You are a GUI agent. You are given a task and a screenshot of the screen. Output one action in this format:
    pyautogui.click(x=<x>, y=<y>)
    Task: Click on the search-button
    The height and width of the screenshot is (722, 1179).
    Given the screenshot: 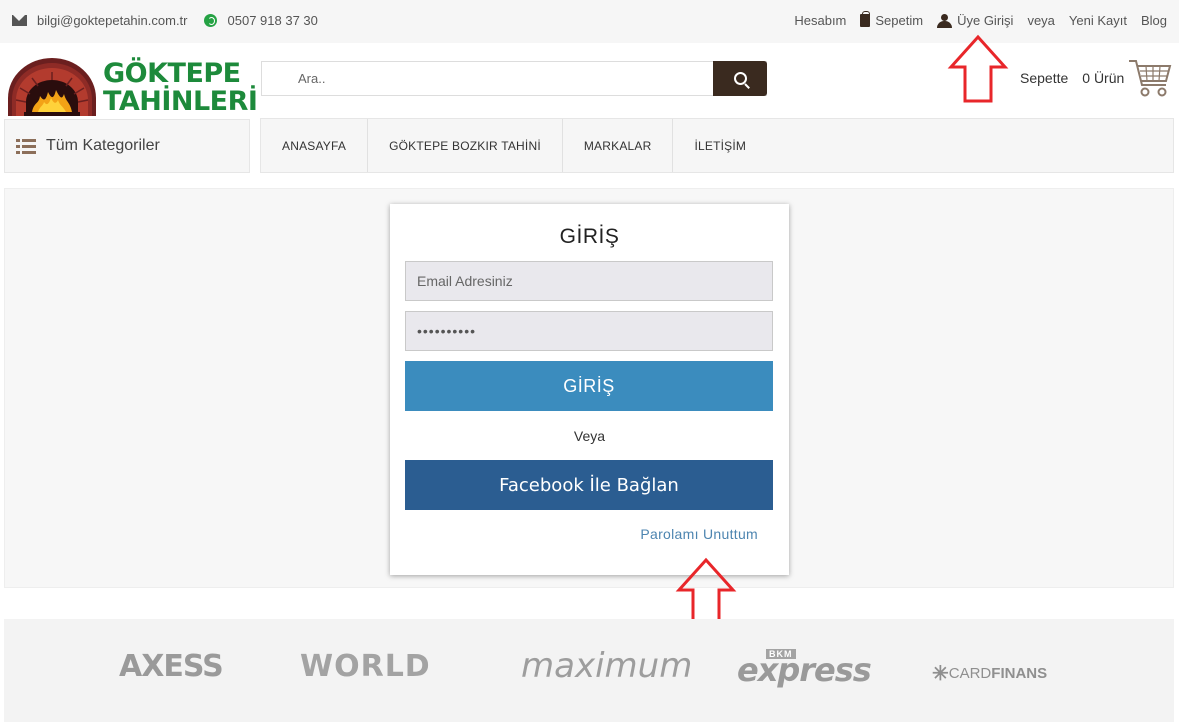 What is the action you would take?
    pyautogui.click(x=740, y=78)
    